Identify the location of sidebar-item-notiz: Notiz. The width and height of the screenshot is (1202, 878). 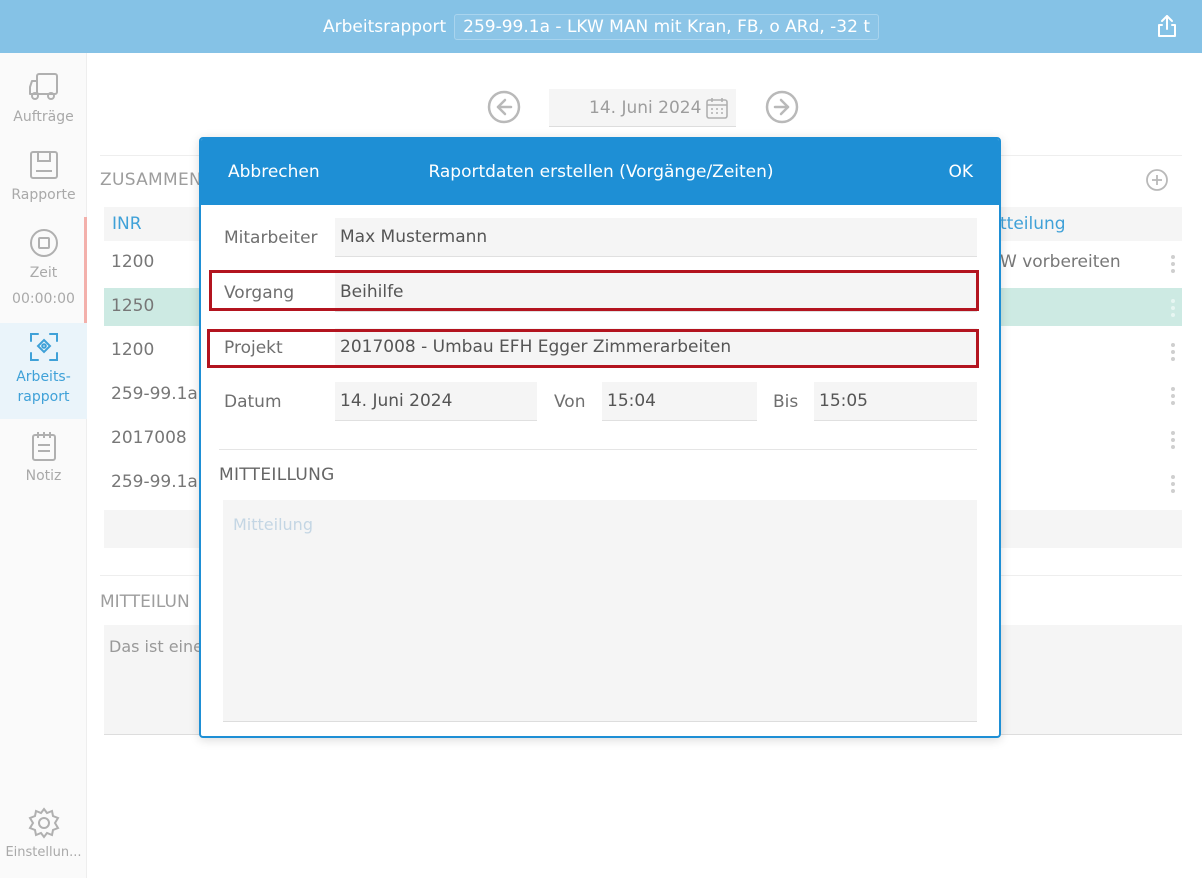
(43, 458).